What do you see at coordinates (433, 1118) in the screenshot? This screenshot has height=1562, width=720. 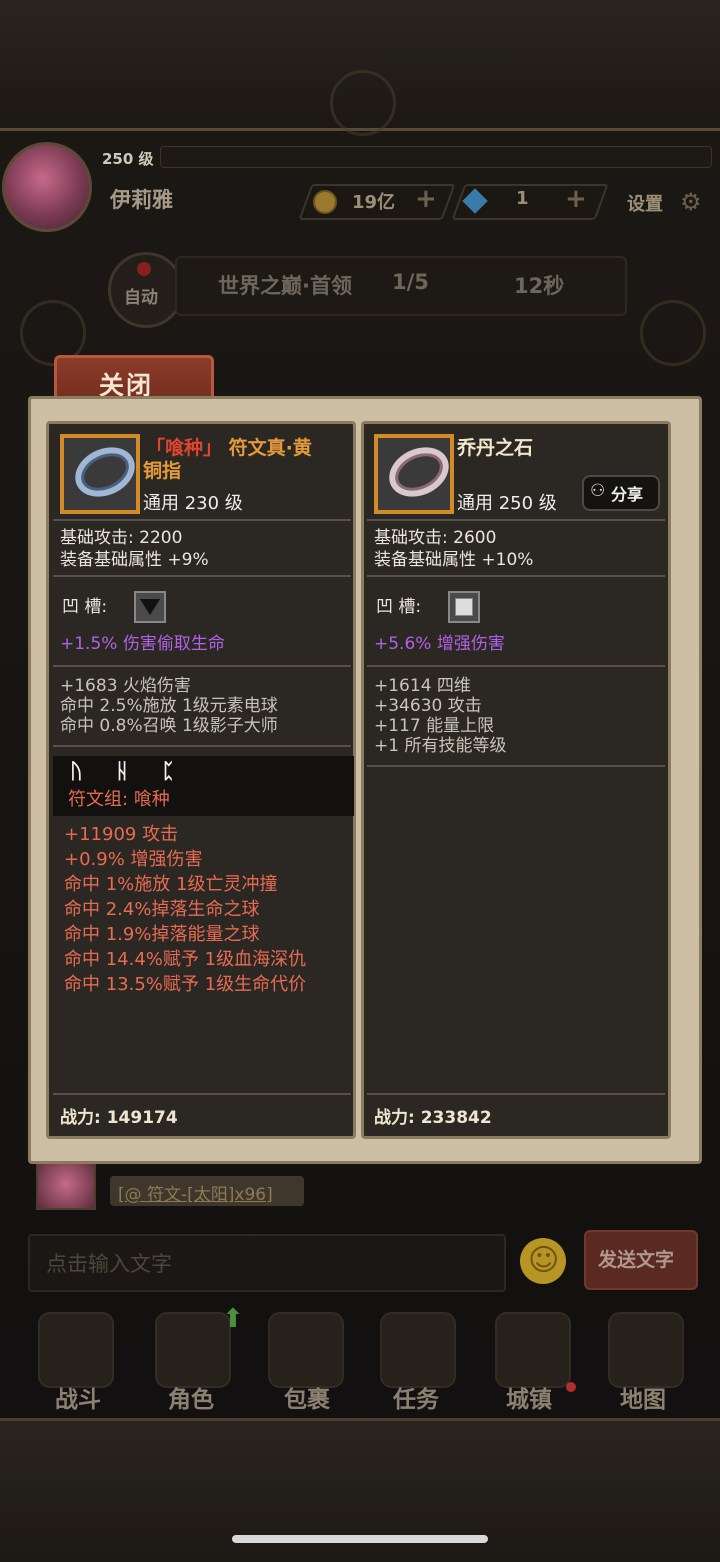 I see `combat-power: 战力: 233842` at bounding box center [433, 1118].